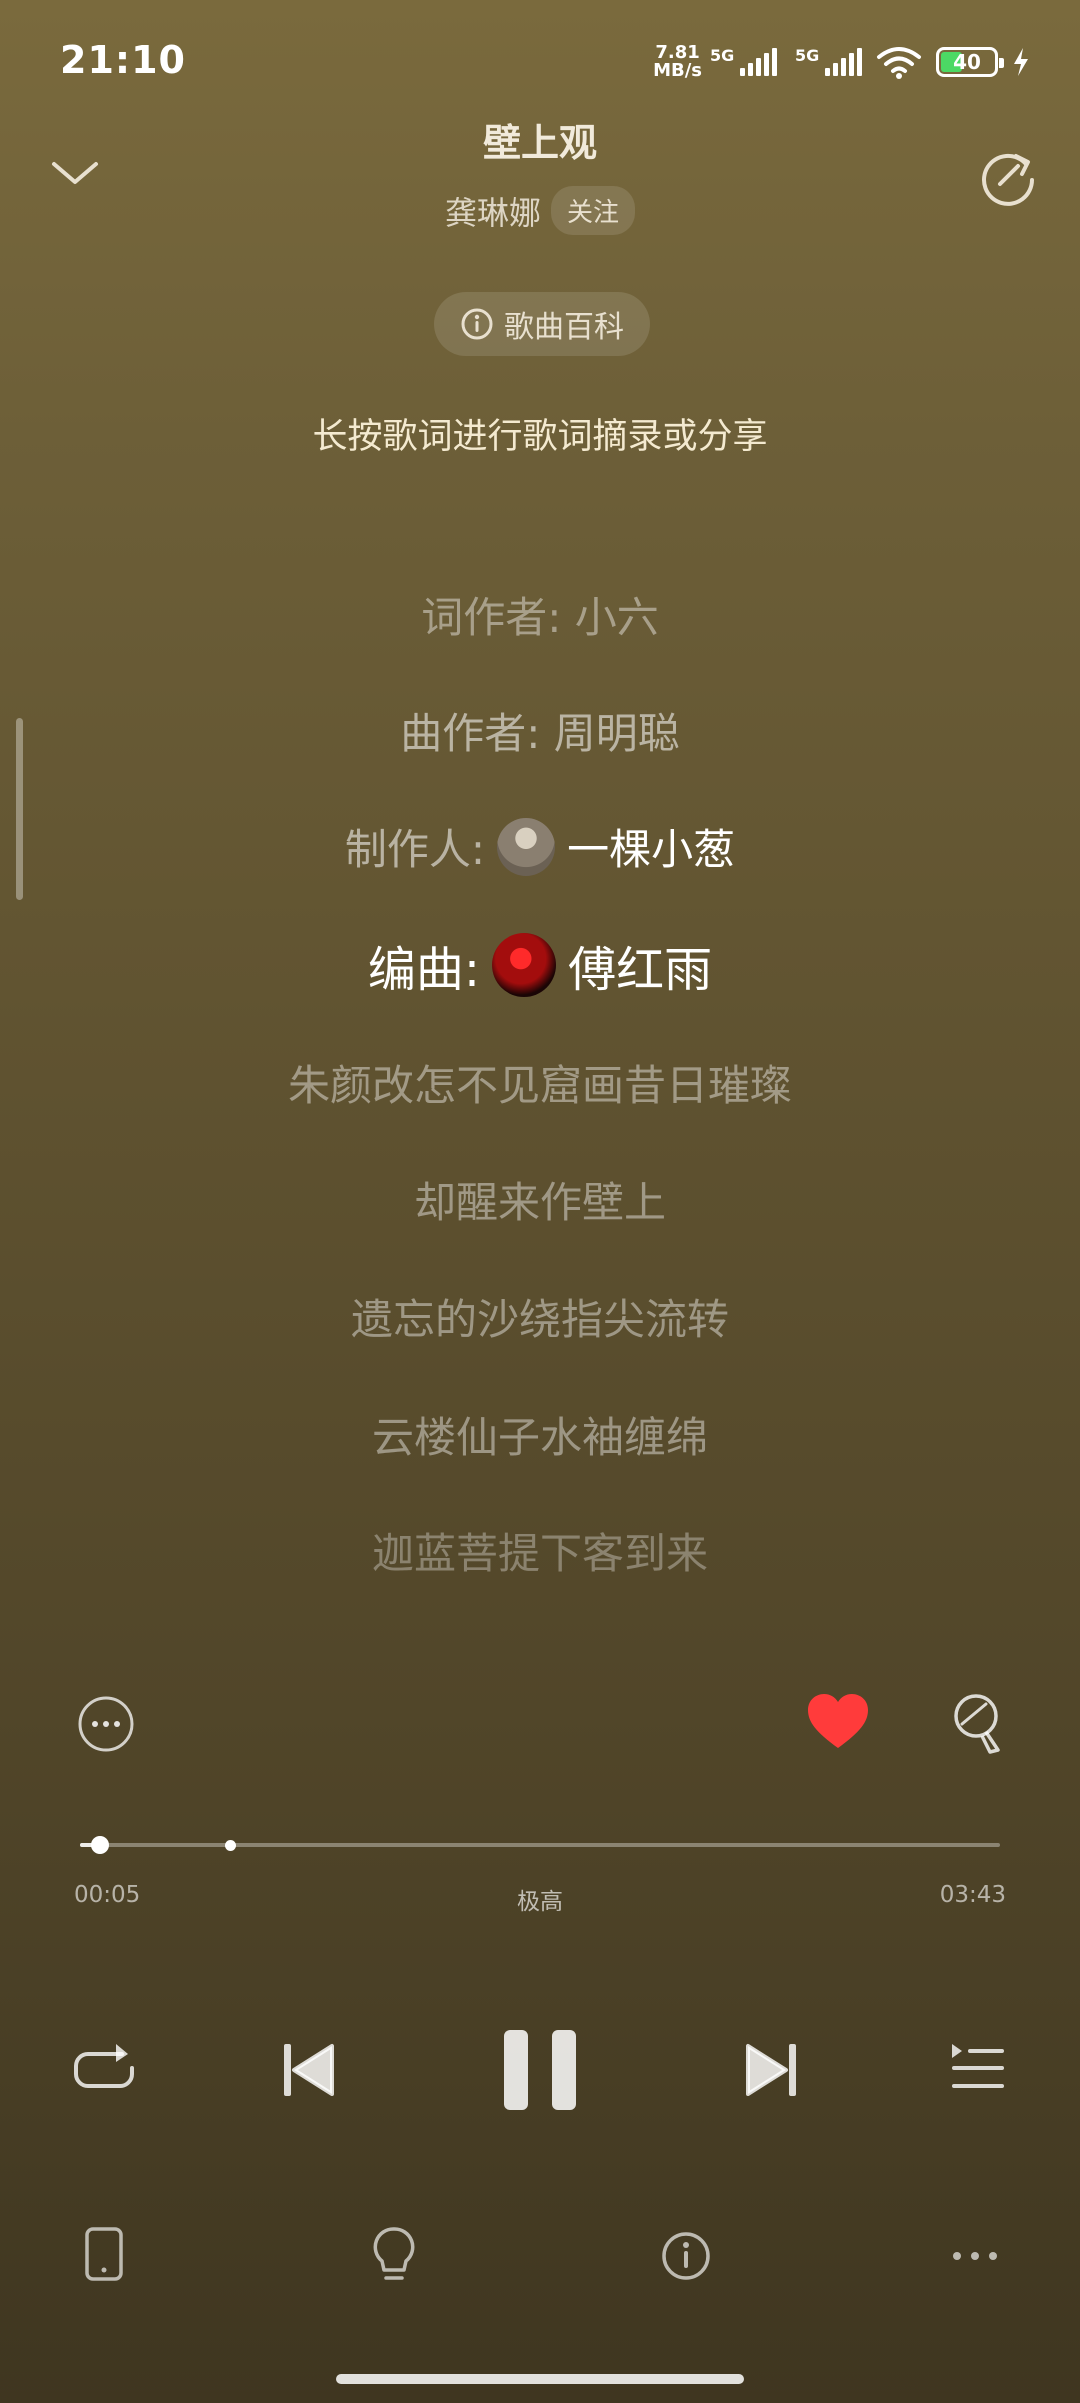 The image size is (1080, 2403). Describe the element at coordinates (123, 60) in the screenshot. I see `status-time: 21:10` at that location.